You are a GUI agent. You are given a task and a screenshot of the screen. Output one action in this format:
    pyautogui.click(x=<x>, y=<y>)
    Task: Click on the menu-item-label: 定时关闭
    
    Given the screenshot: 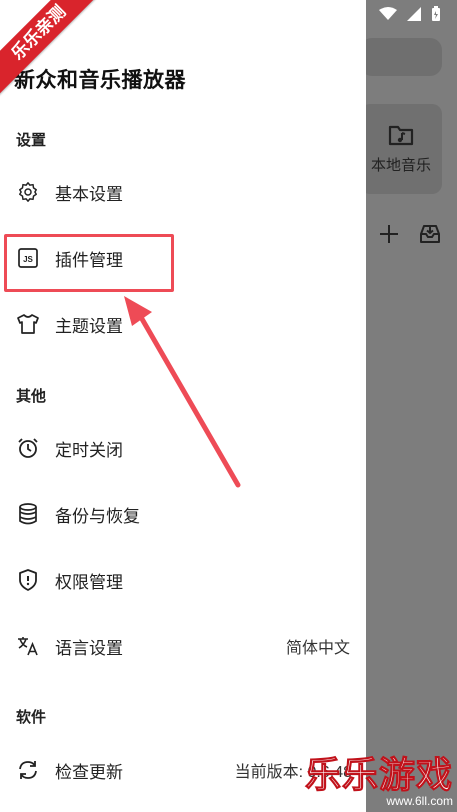 What is the action you would take?
    pyautogui.click(x=89, y=450)
    